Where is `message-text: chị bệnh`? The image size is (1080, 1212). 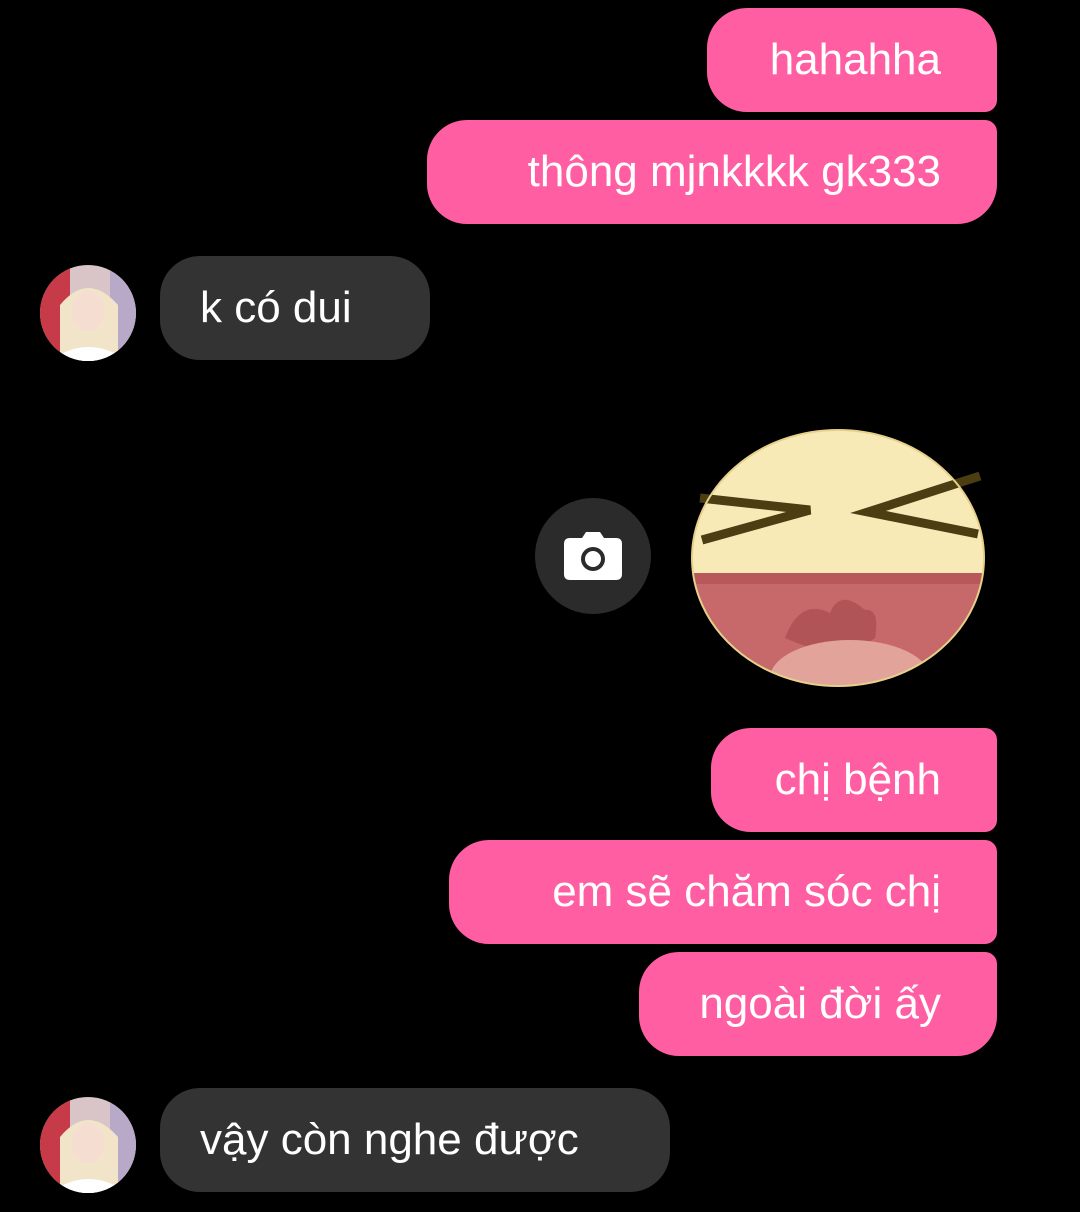 message-text: chị bệnh is located at coordinates (857, 779).